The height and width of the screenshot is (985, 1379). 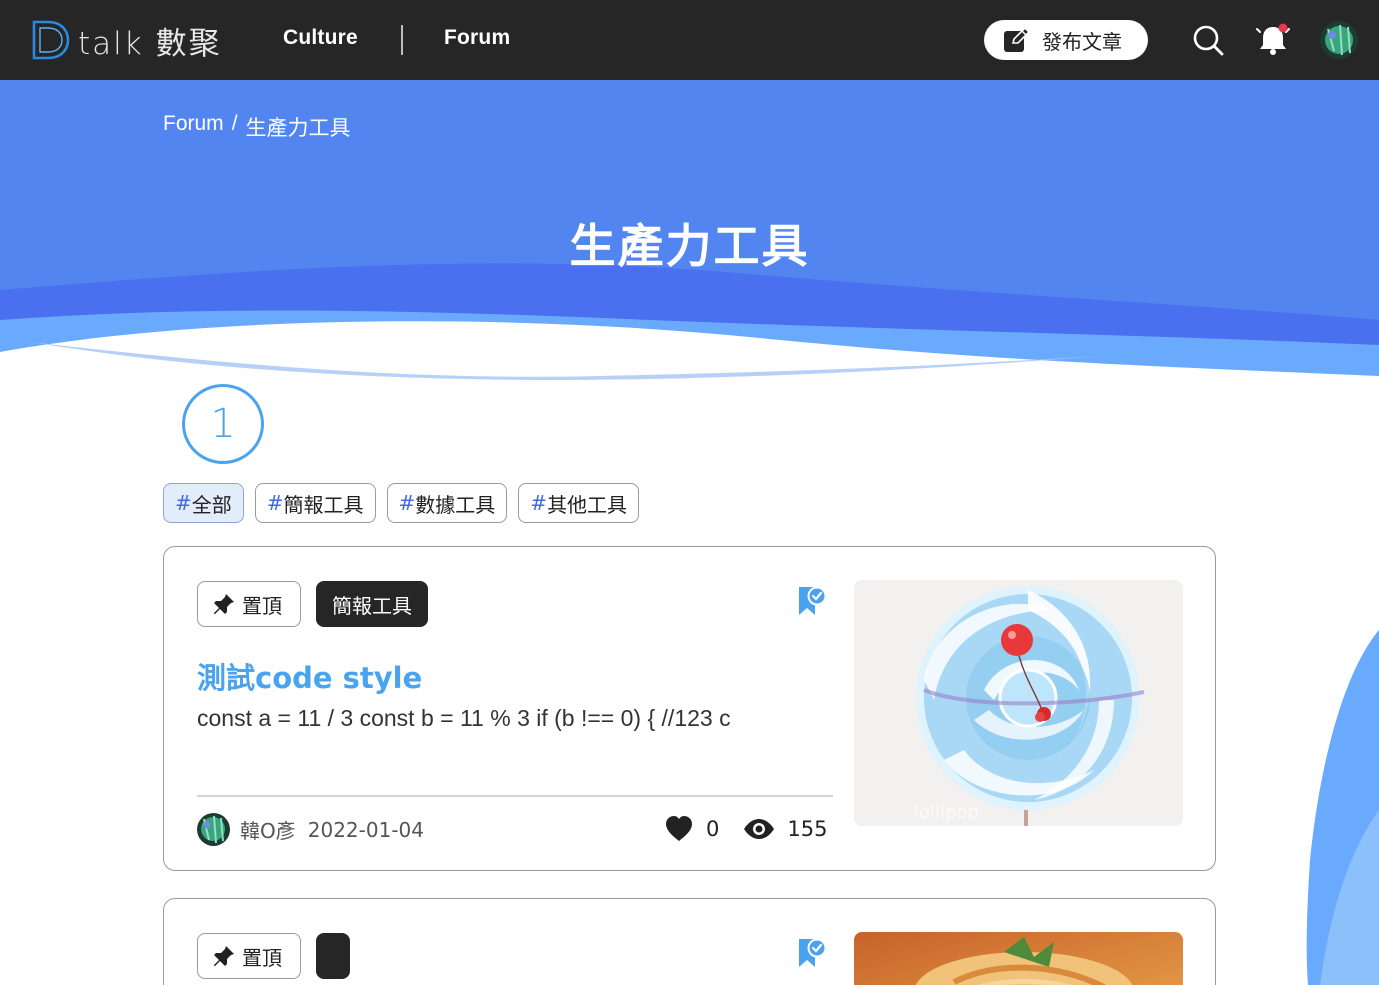 I want to click on thumbnail-caption: lollipop, so click(x=946, y=812).